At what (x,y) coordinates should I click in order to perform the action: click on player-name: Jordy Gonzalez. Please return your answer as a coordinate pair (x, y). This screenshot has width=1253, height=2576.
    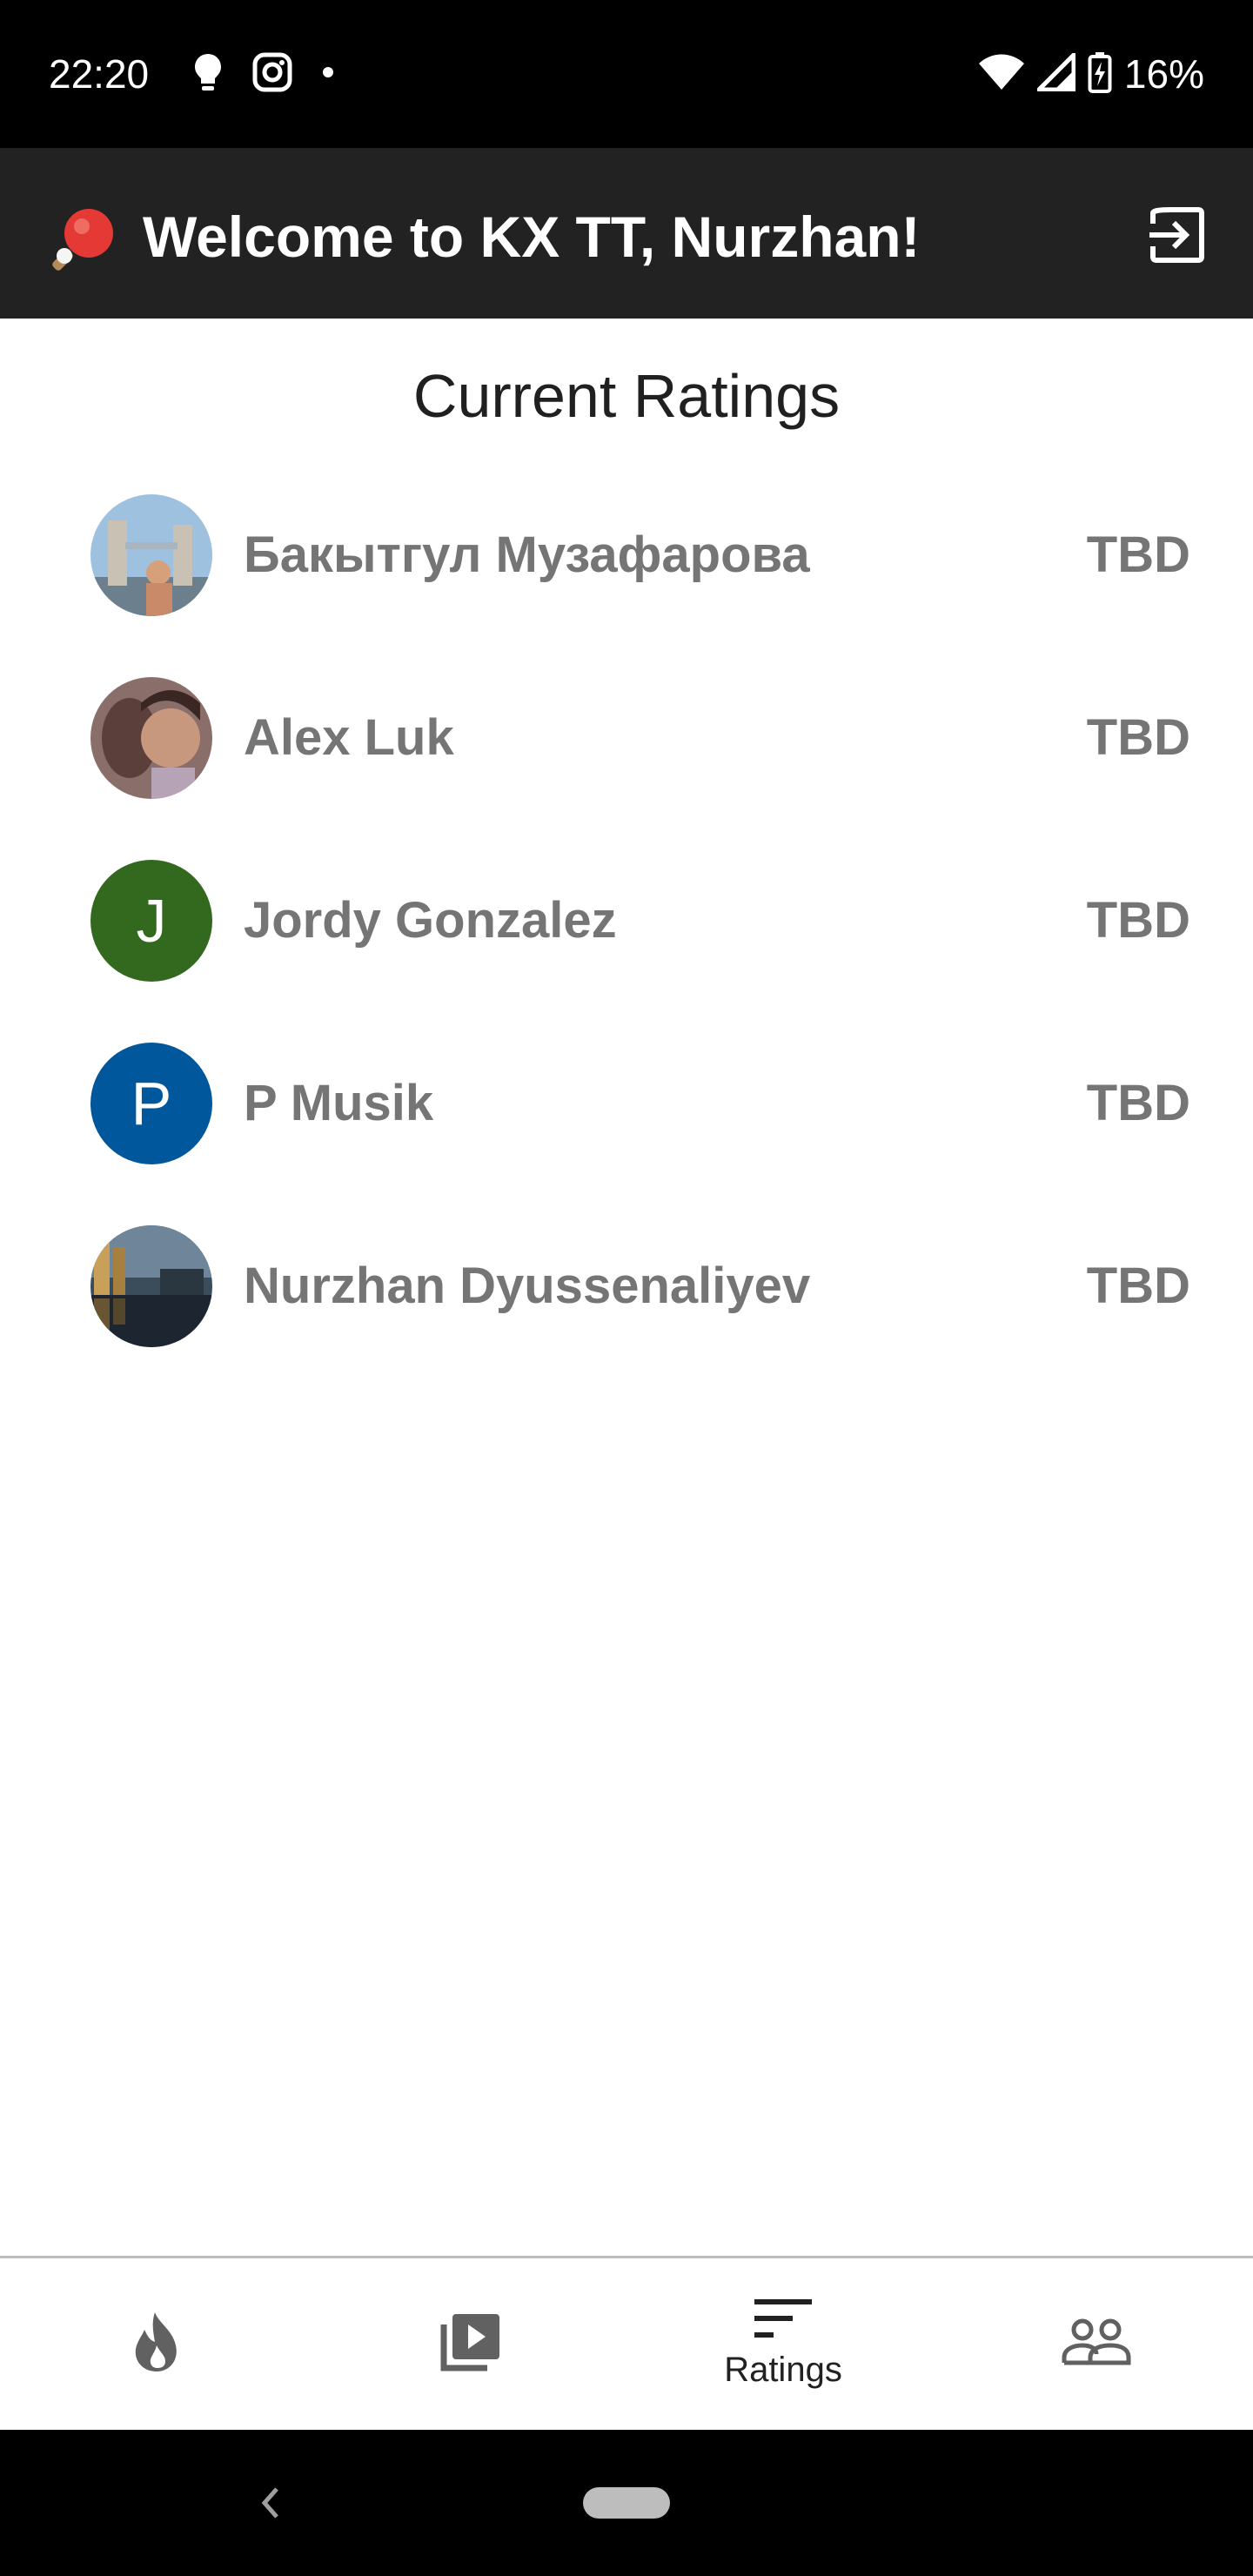
    Looking at the image, I should click on (430, 921).